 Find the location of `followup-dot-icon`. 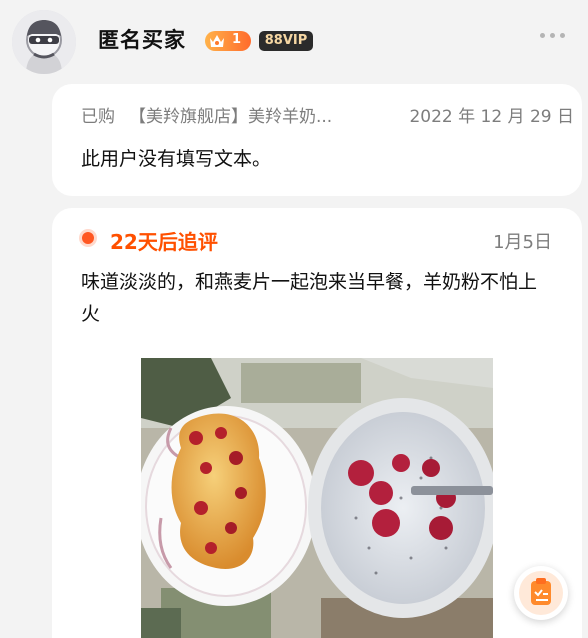

followup-dot-icon is located at coordinates (88, 238).